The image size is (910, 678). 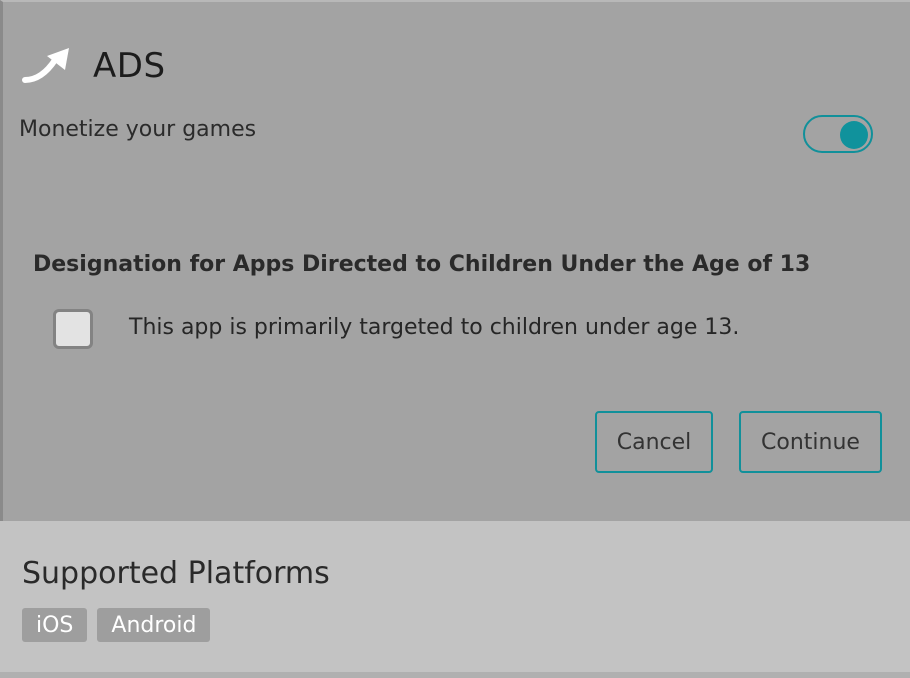 I want to click on platform-chips: iOS Android, so click(x=116, y=625).